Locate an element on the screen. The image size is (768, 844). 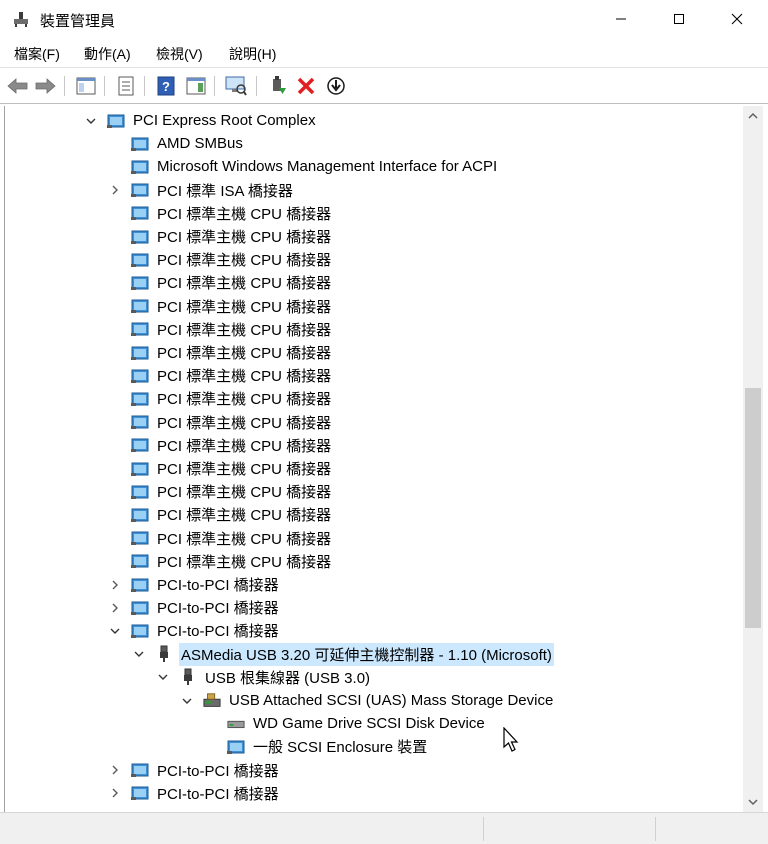
tree-row: PCI Express Root Complex is located at coordinates (200, 120).